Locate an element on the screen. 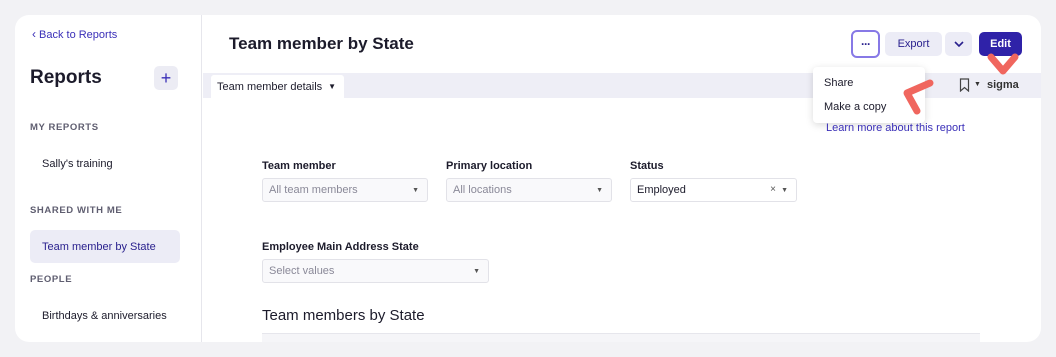 This screenshot has width=1056, height=357. plus-icon: + is located at coordinates (166, 78).